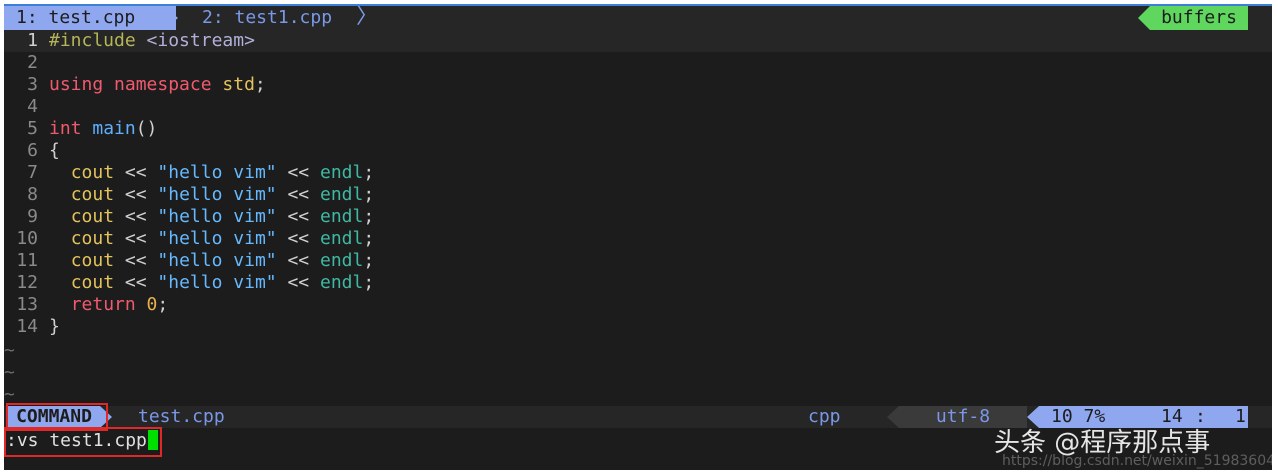 This screenshot has height=474, width=1278. Describe the element at coordinates (32, 128) in the screenshot. I see `line-number: 5` at that location.